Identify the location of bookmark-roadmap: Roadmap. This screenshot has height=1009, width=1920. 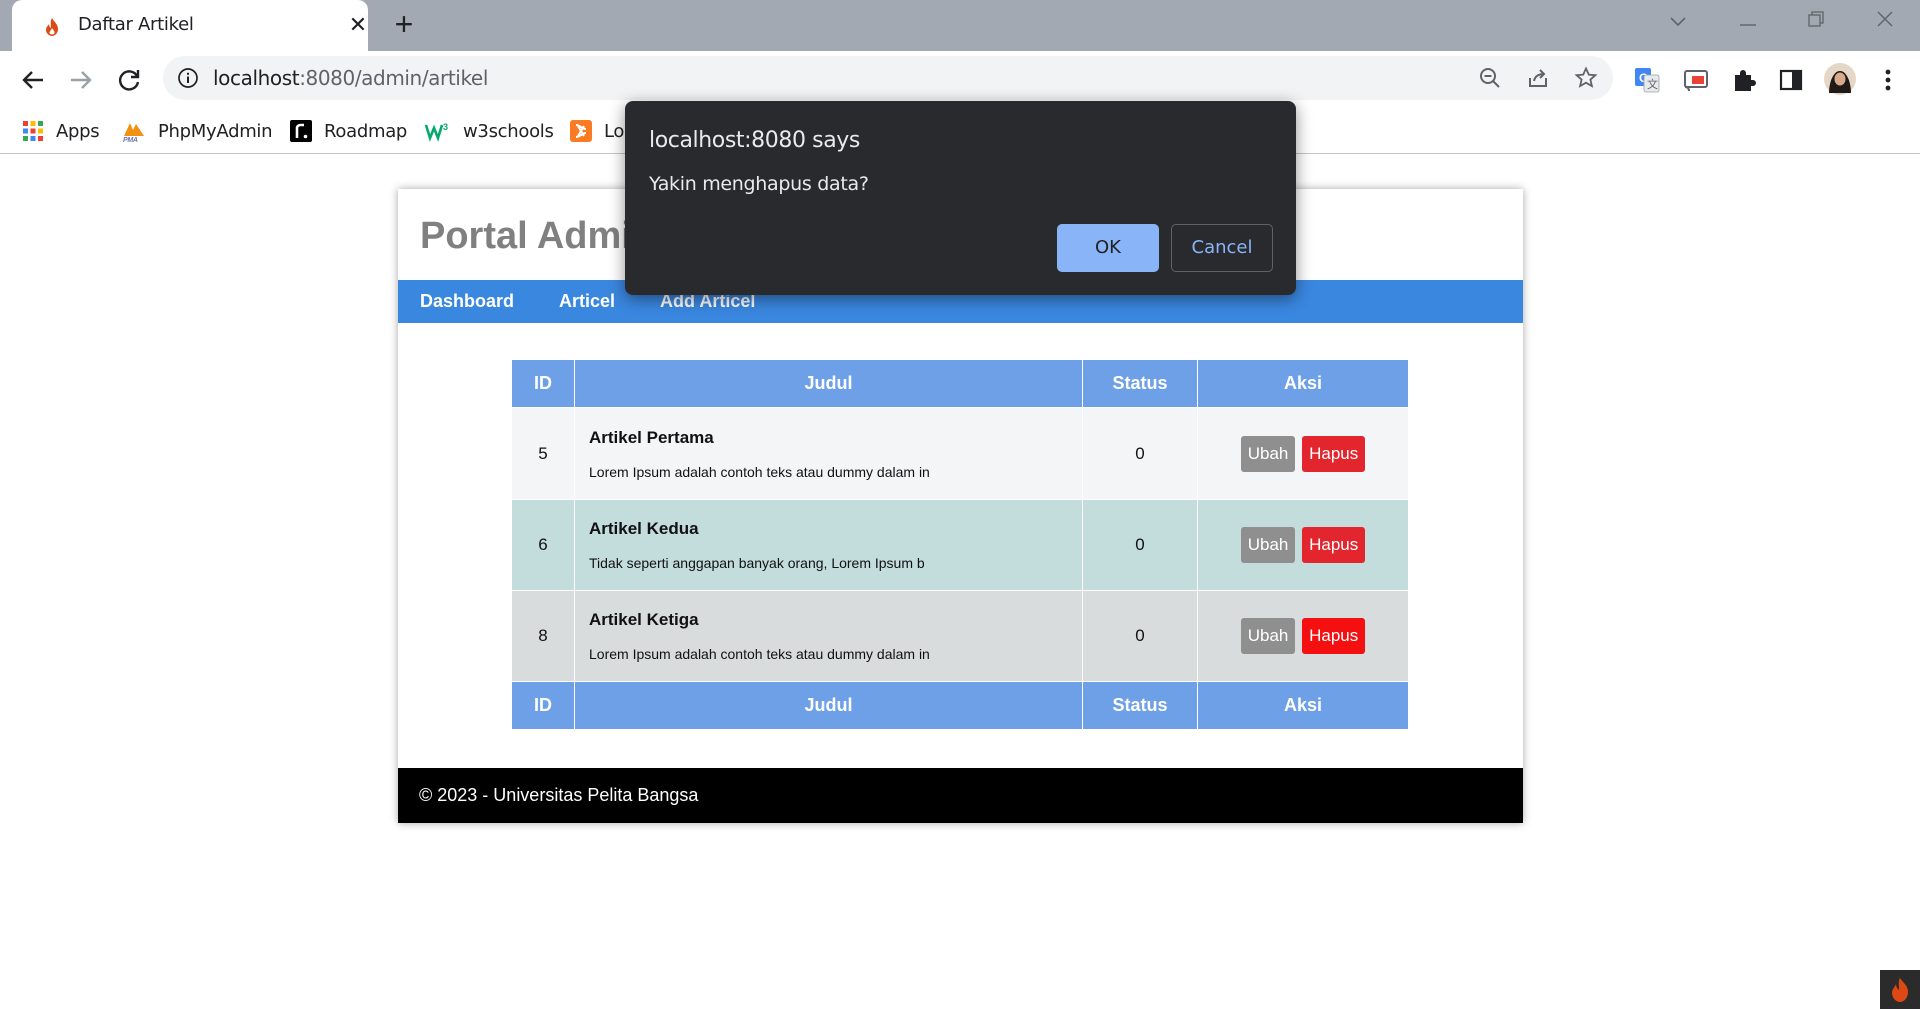
(348, 131).